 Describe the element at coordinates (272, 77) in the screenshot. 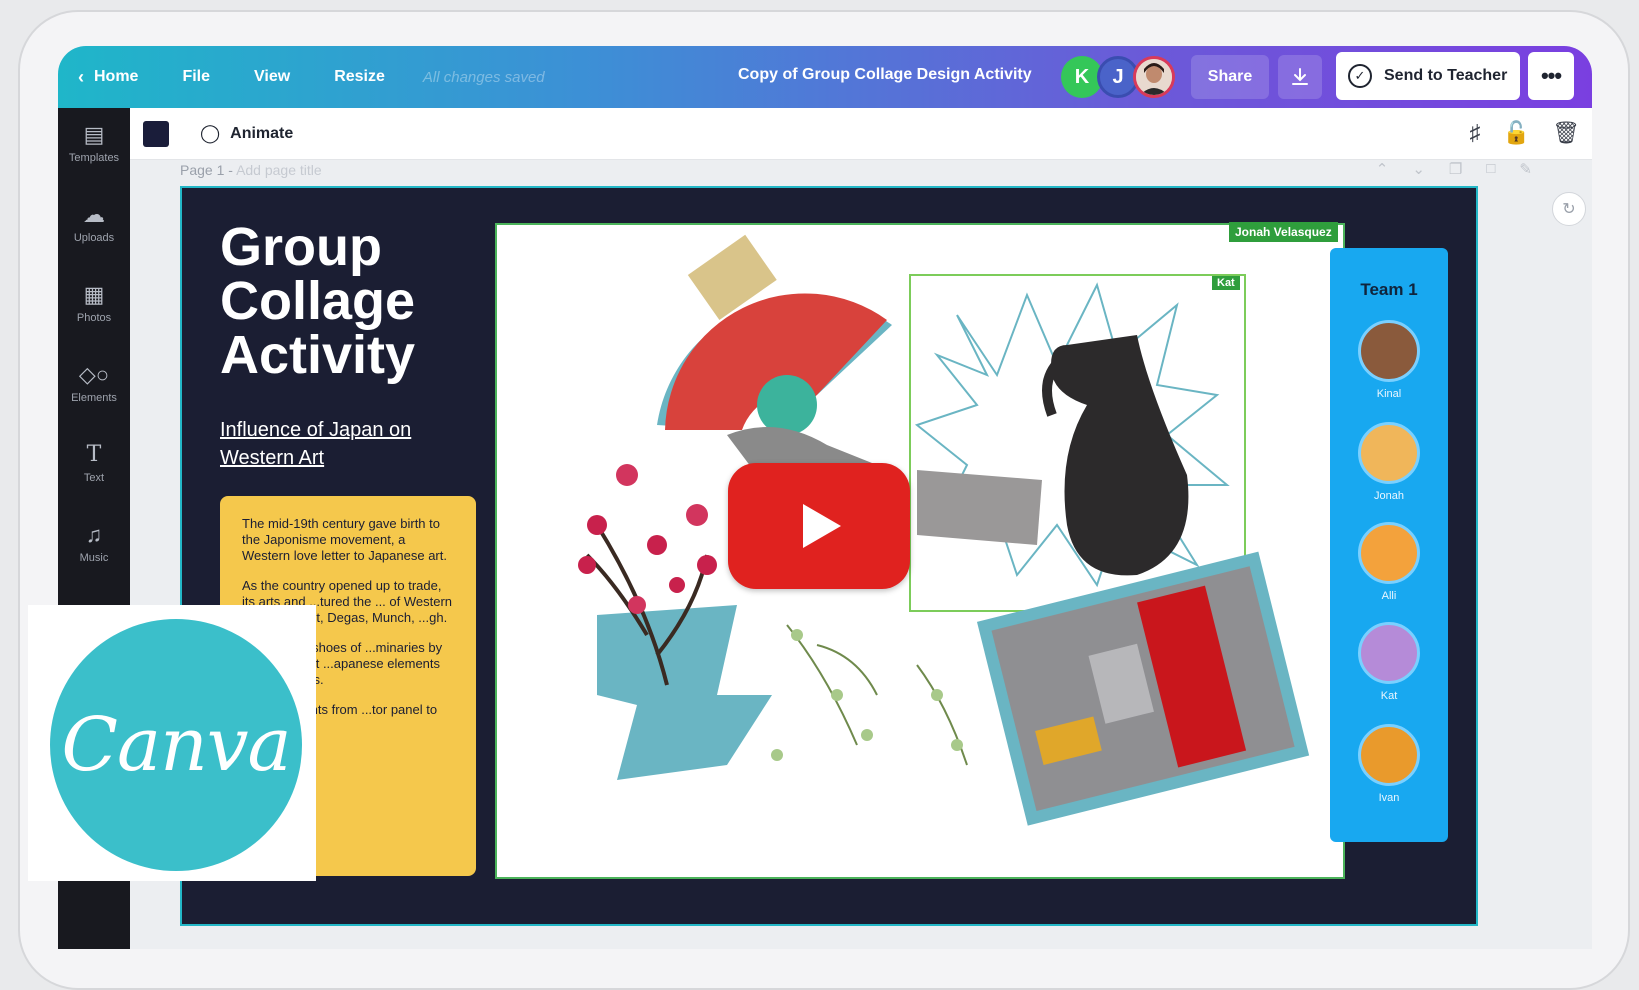

I see `view-menu: View` at that location.